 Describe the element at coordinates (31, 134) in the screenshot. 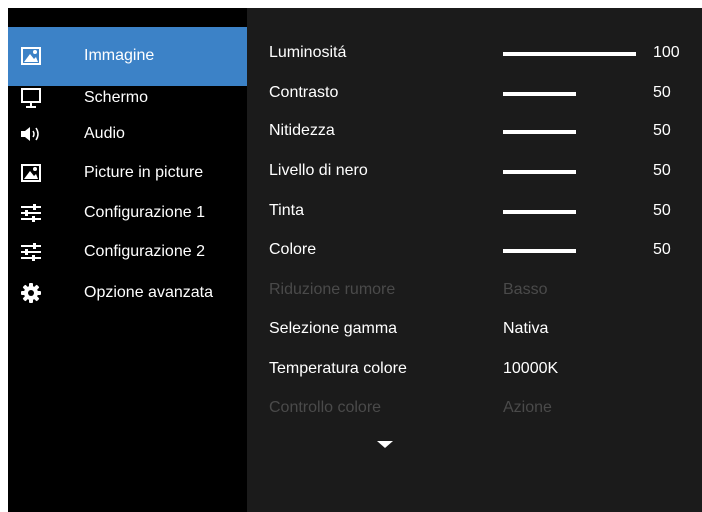

I see `speaker-icon` at that location.